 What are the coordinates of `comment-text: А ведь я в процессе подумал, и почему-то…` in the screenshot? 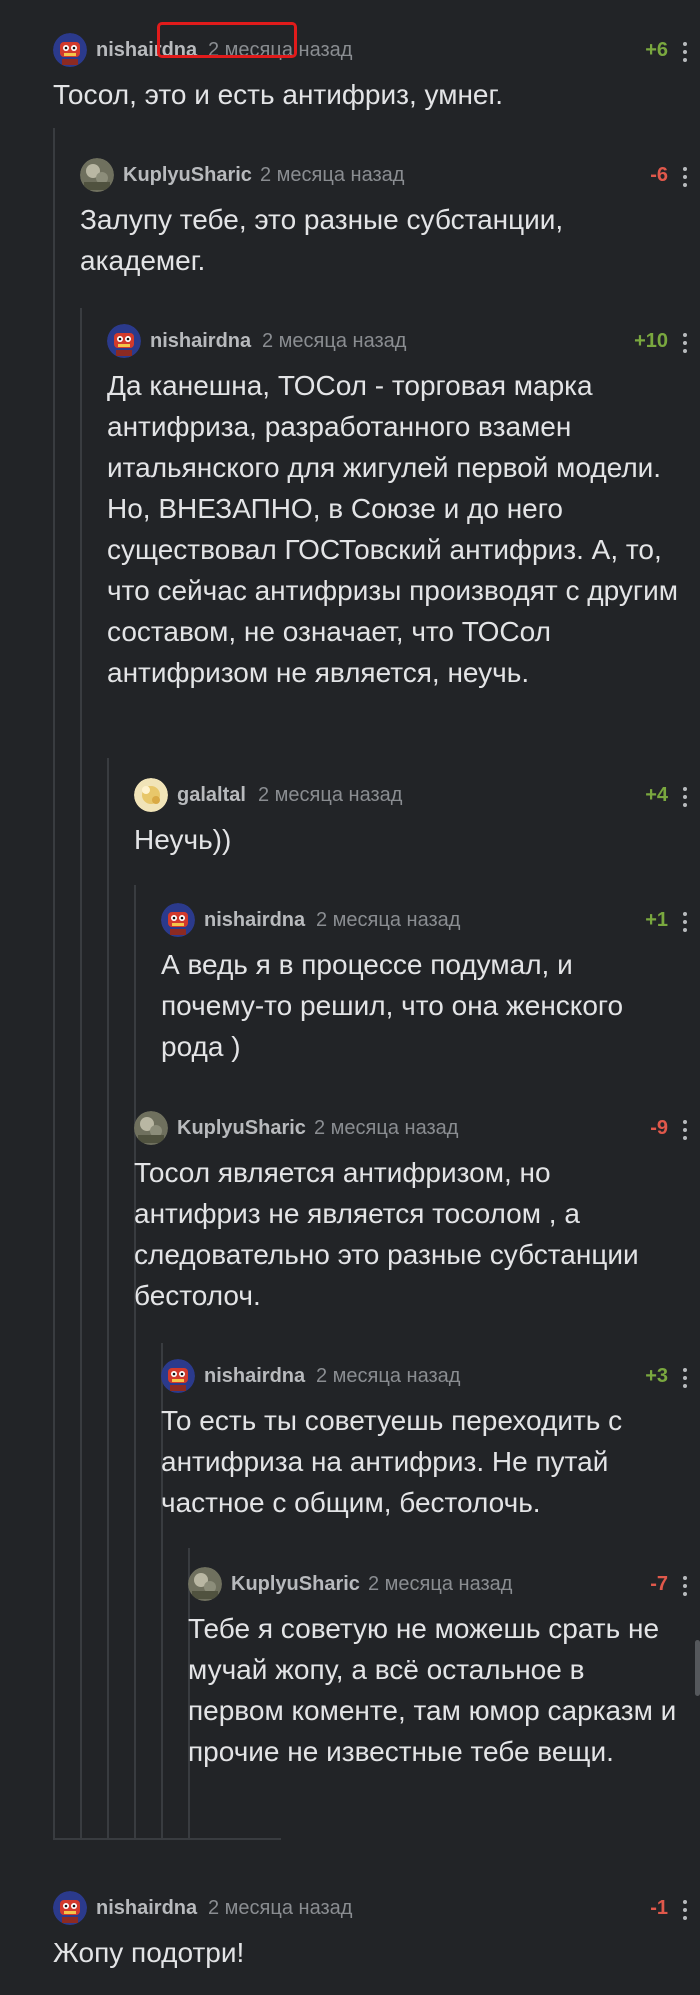 It's located at (392, 1005).